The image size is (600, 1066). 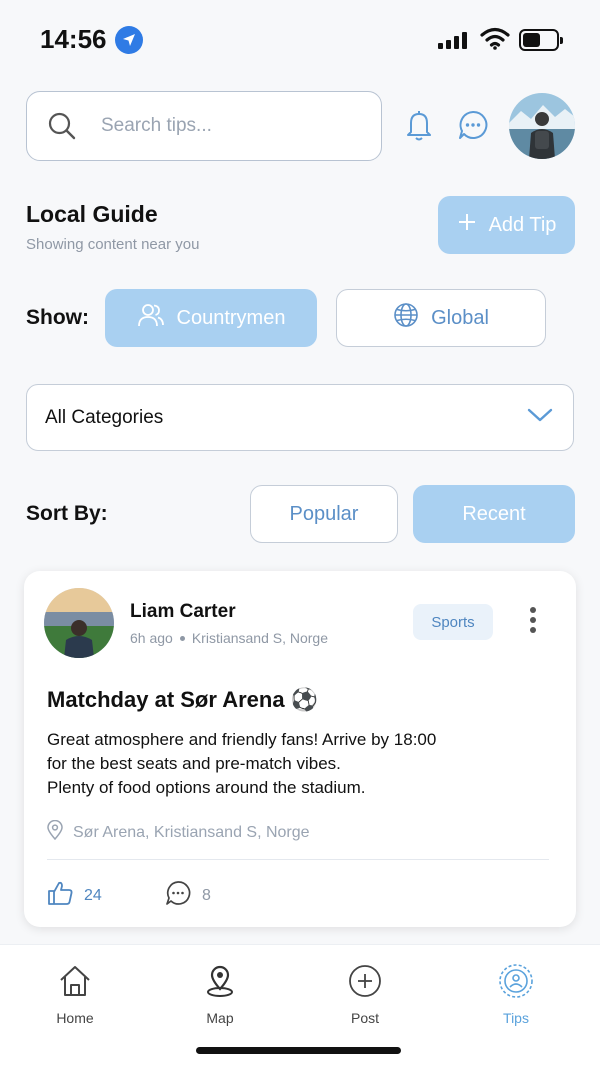 What do you see at coordinates (221, 126) in the screenshot?
I see `search-input` at bounding box center [221, 126].